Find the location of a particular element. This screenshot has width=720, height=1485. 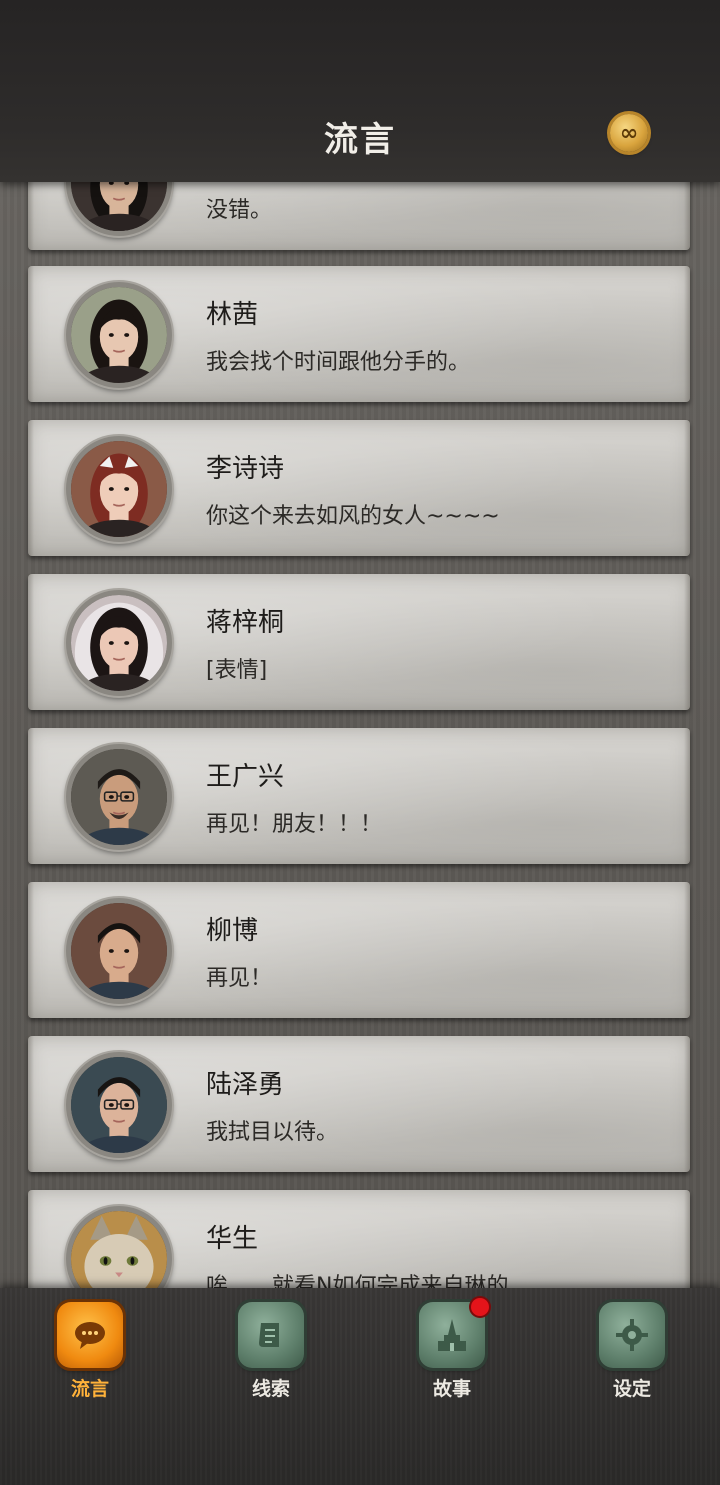

nav-tab: 线索 is located at coordinates (271, 1357).